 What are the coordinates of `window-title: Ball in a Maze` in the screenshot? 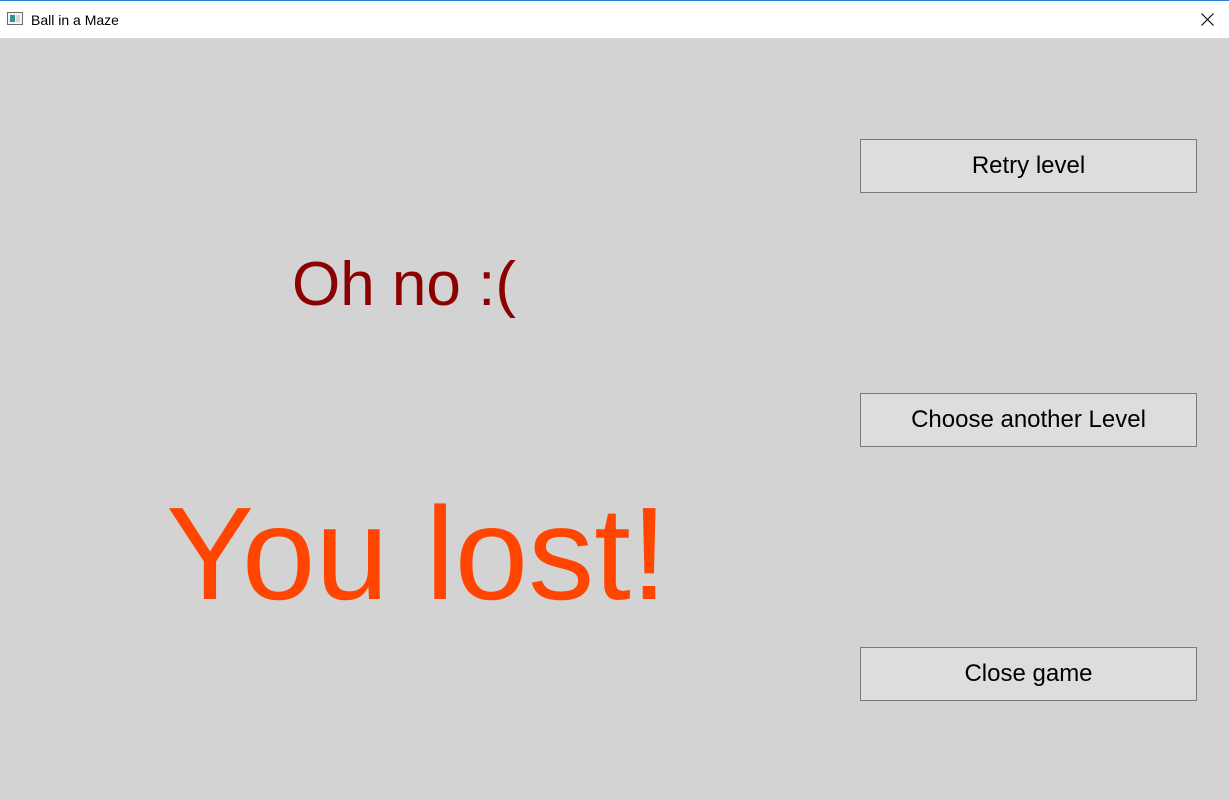 It's located at (75, 20).